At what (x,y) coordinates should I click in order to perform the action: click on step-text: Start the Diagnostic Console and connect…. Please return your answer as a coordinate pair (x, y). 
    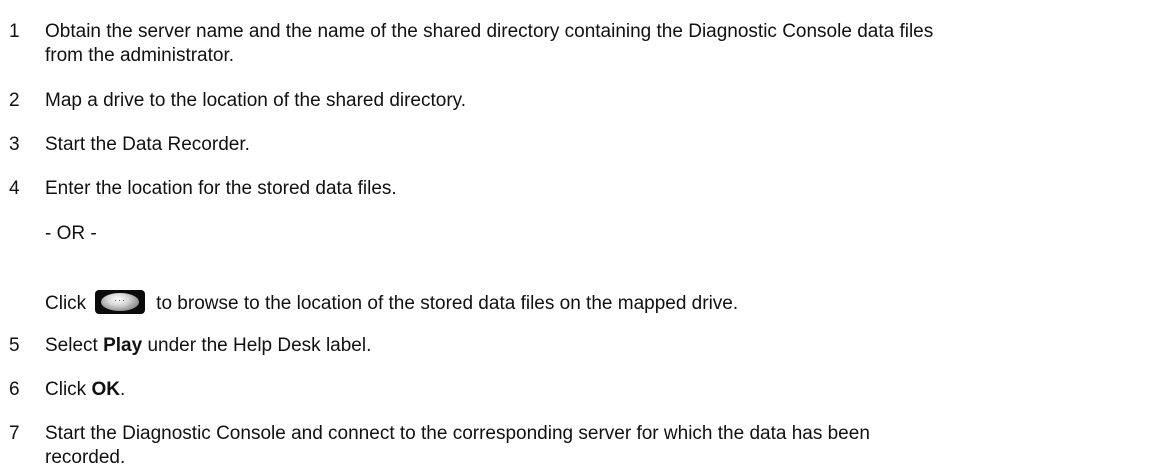
    Looking at the image, I should click on (607, 446).